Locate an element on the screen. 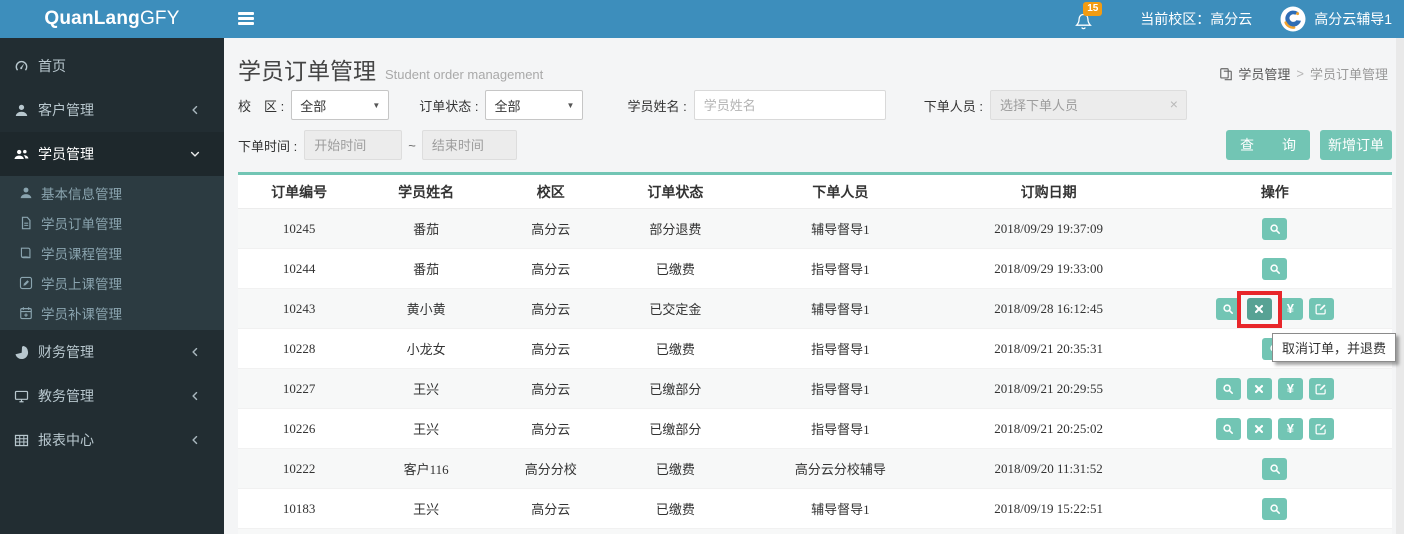 Image resolution: width=1404 pixels, height=534 pixels. sidebar-subitem-student-makeup: 学员补课管理 is located at coordinates (112, 313).